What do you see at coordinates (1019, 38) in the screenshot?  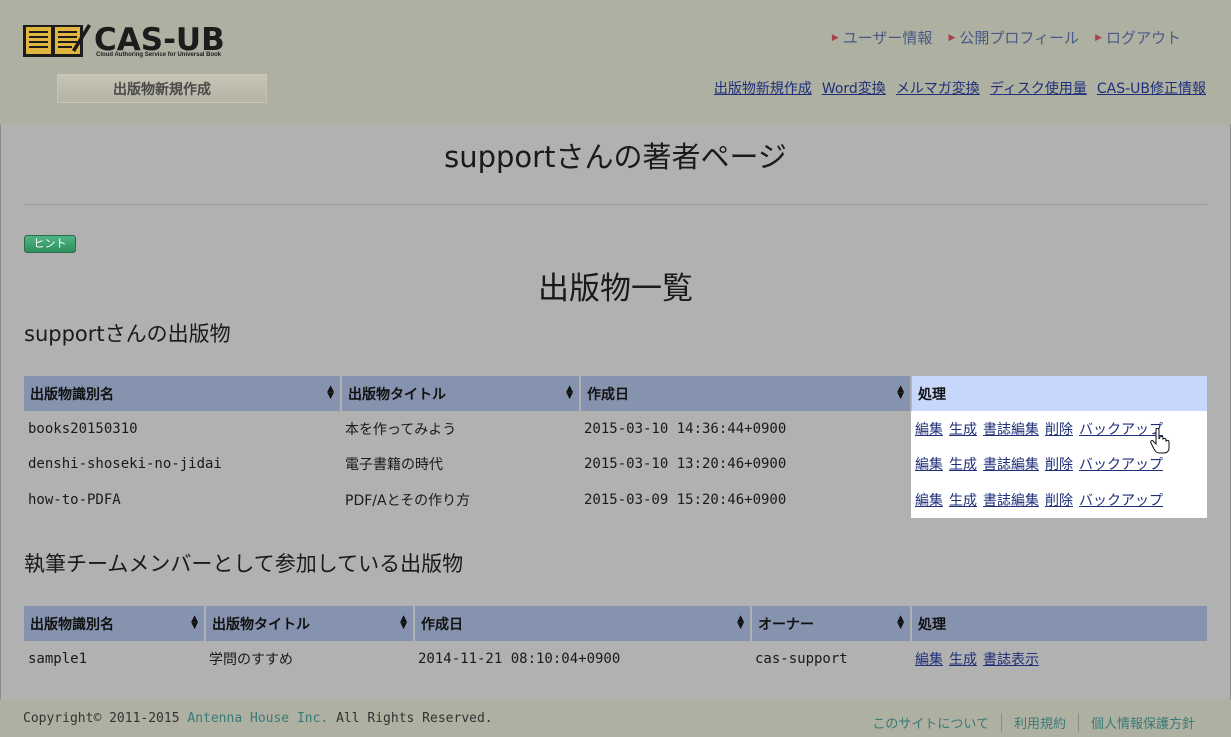 I see `public-profile-label: 公開プロフィール` at bounding box center [1019, 38].